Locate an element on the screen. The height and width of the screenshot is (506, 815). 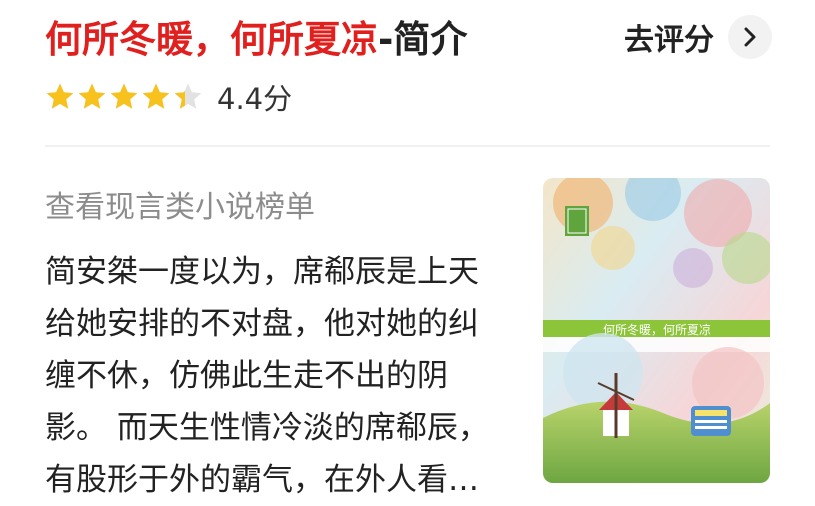
book-title-name: 何所冬暖，何所夏凉 is located at coordinates (211, 39).